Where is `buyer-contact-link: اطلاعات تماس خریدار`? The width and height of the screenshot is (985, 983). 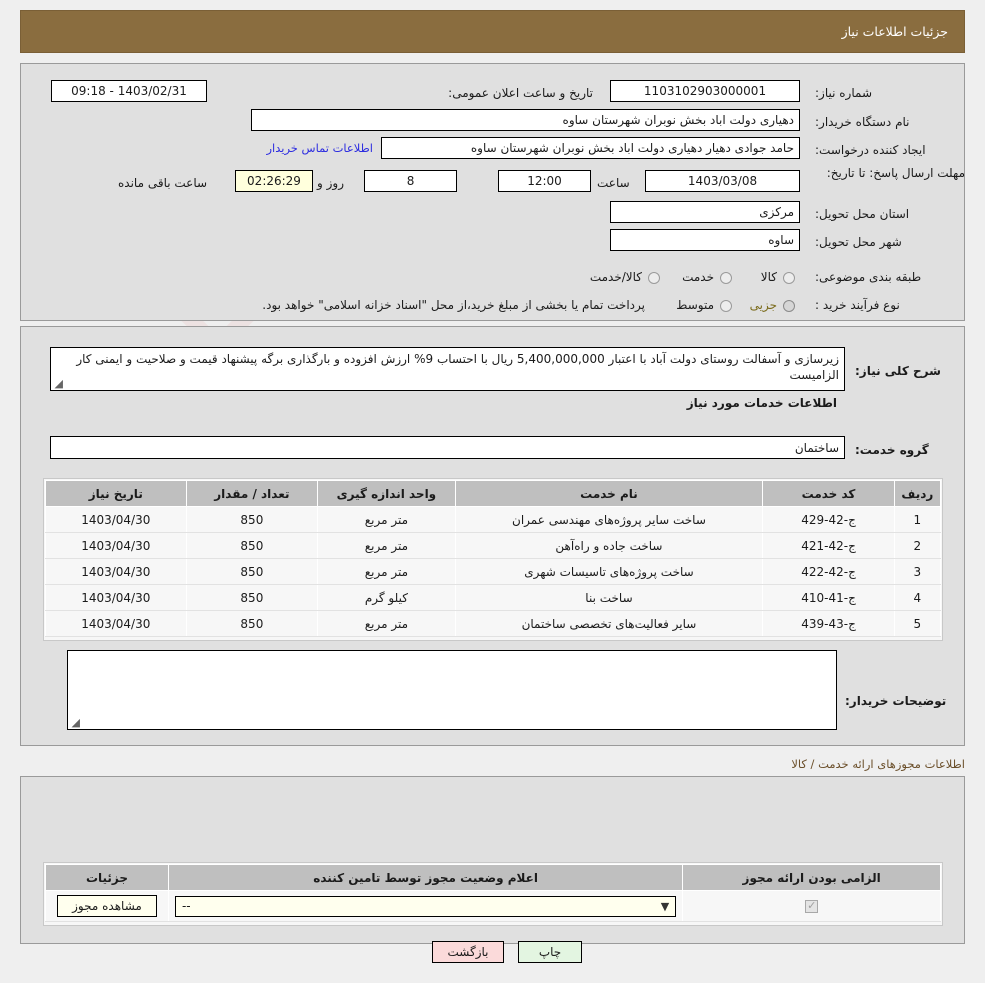
buyer-contact-link: اطلاعات تماس خریدار is located at coordinates (319, 148).